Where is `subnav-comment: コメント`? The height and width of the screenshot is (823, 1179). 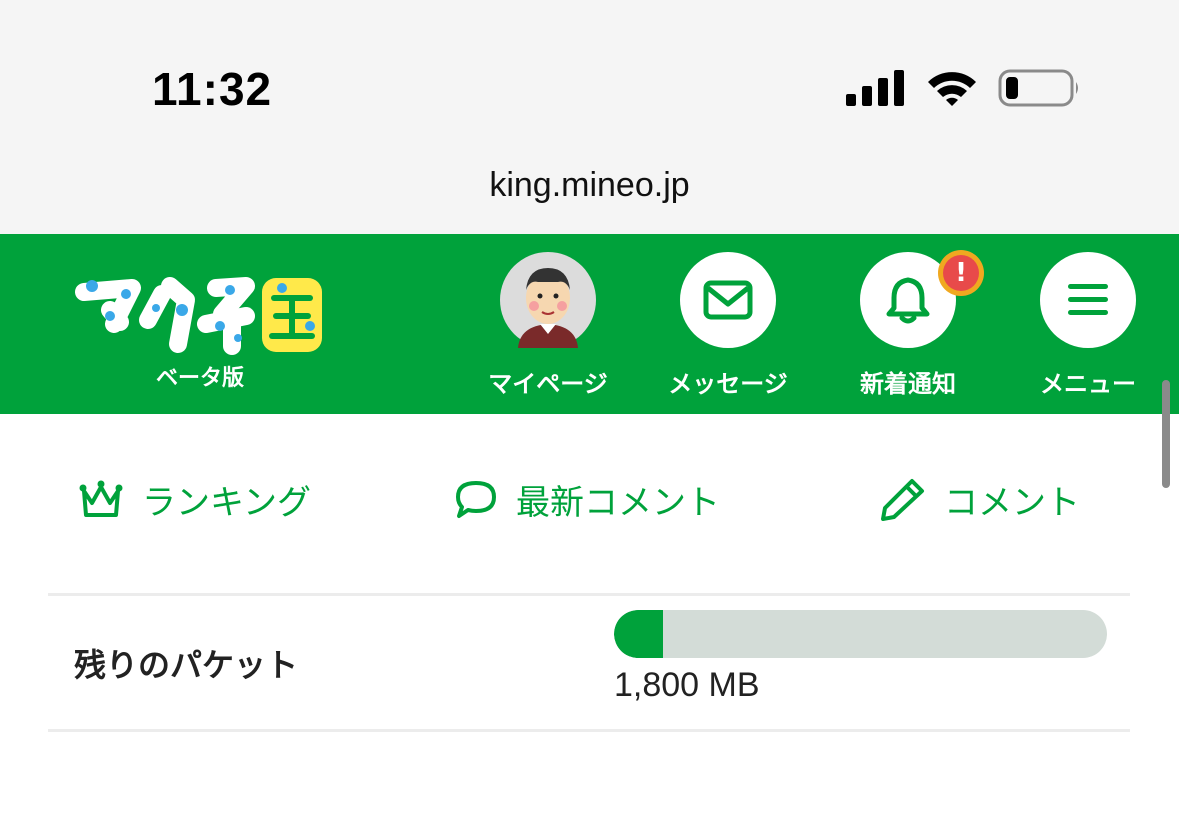 subnav-comment: コメント is located at coordinates (980, 499).